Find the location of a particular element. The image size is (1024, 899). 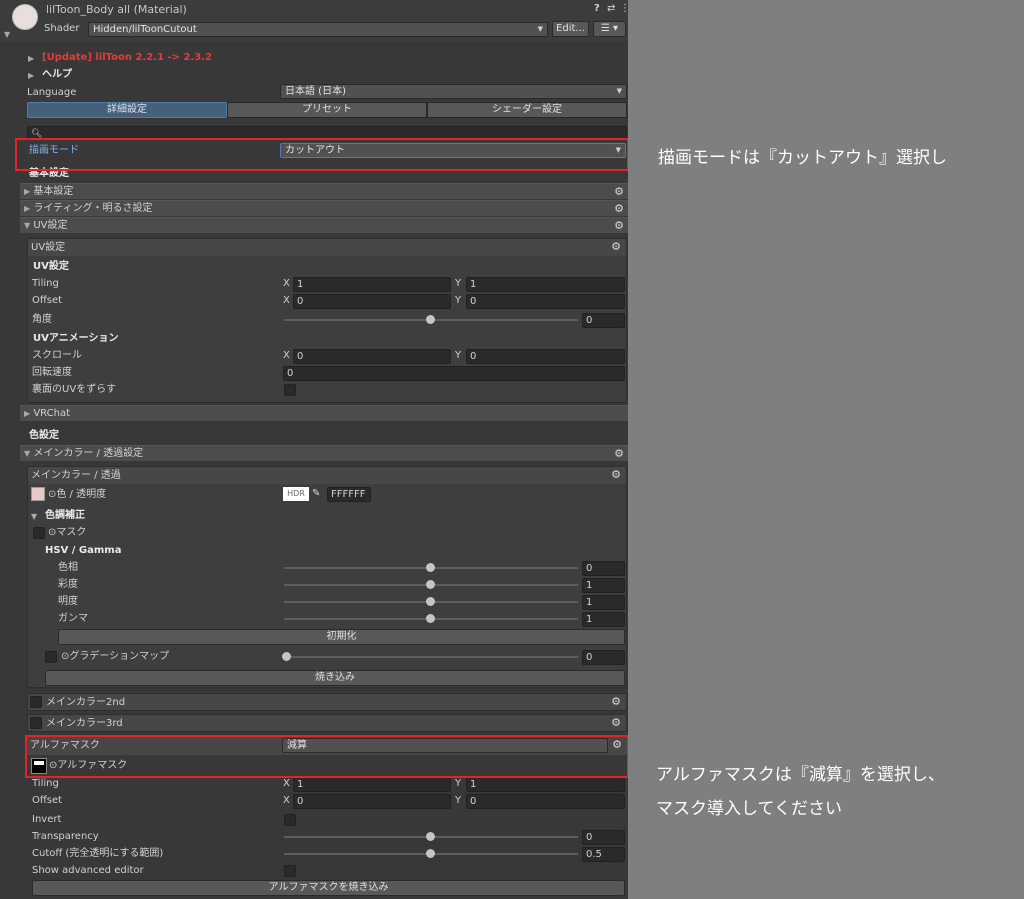

main-color-header: メインカラー / 透過 ⚙ is located at coordinates (327, 475).